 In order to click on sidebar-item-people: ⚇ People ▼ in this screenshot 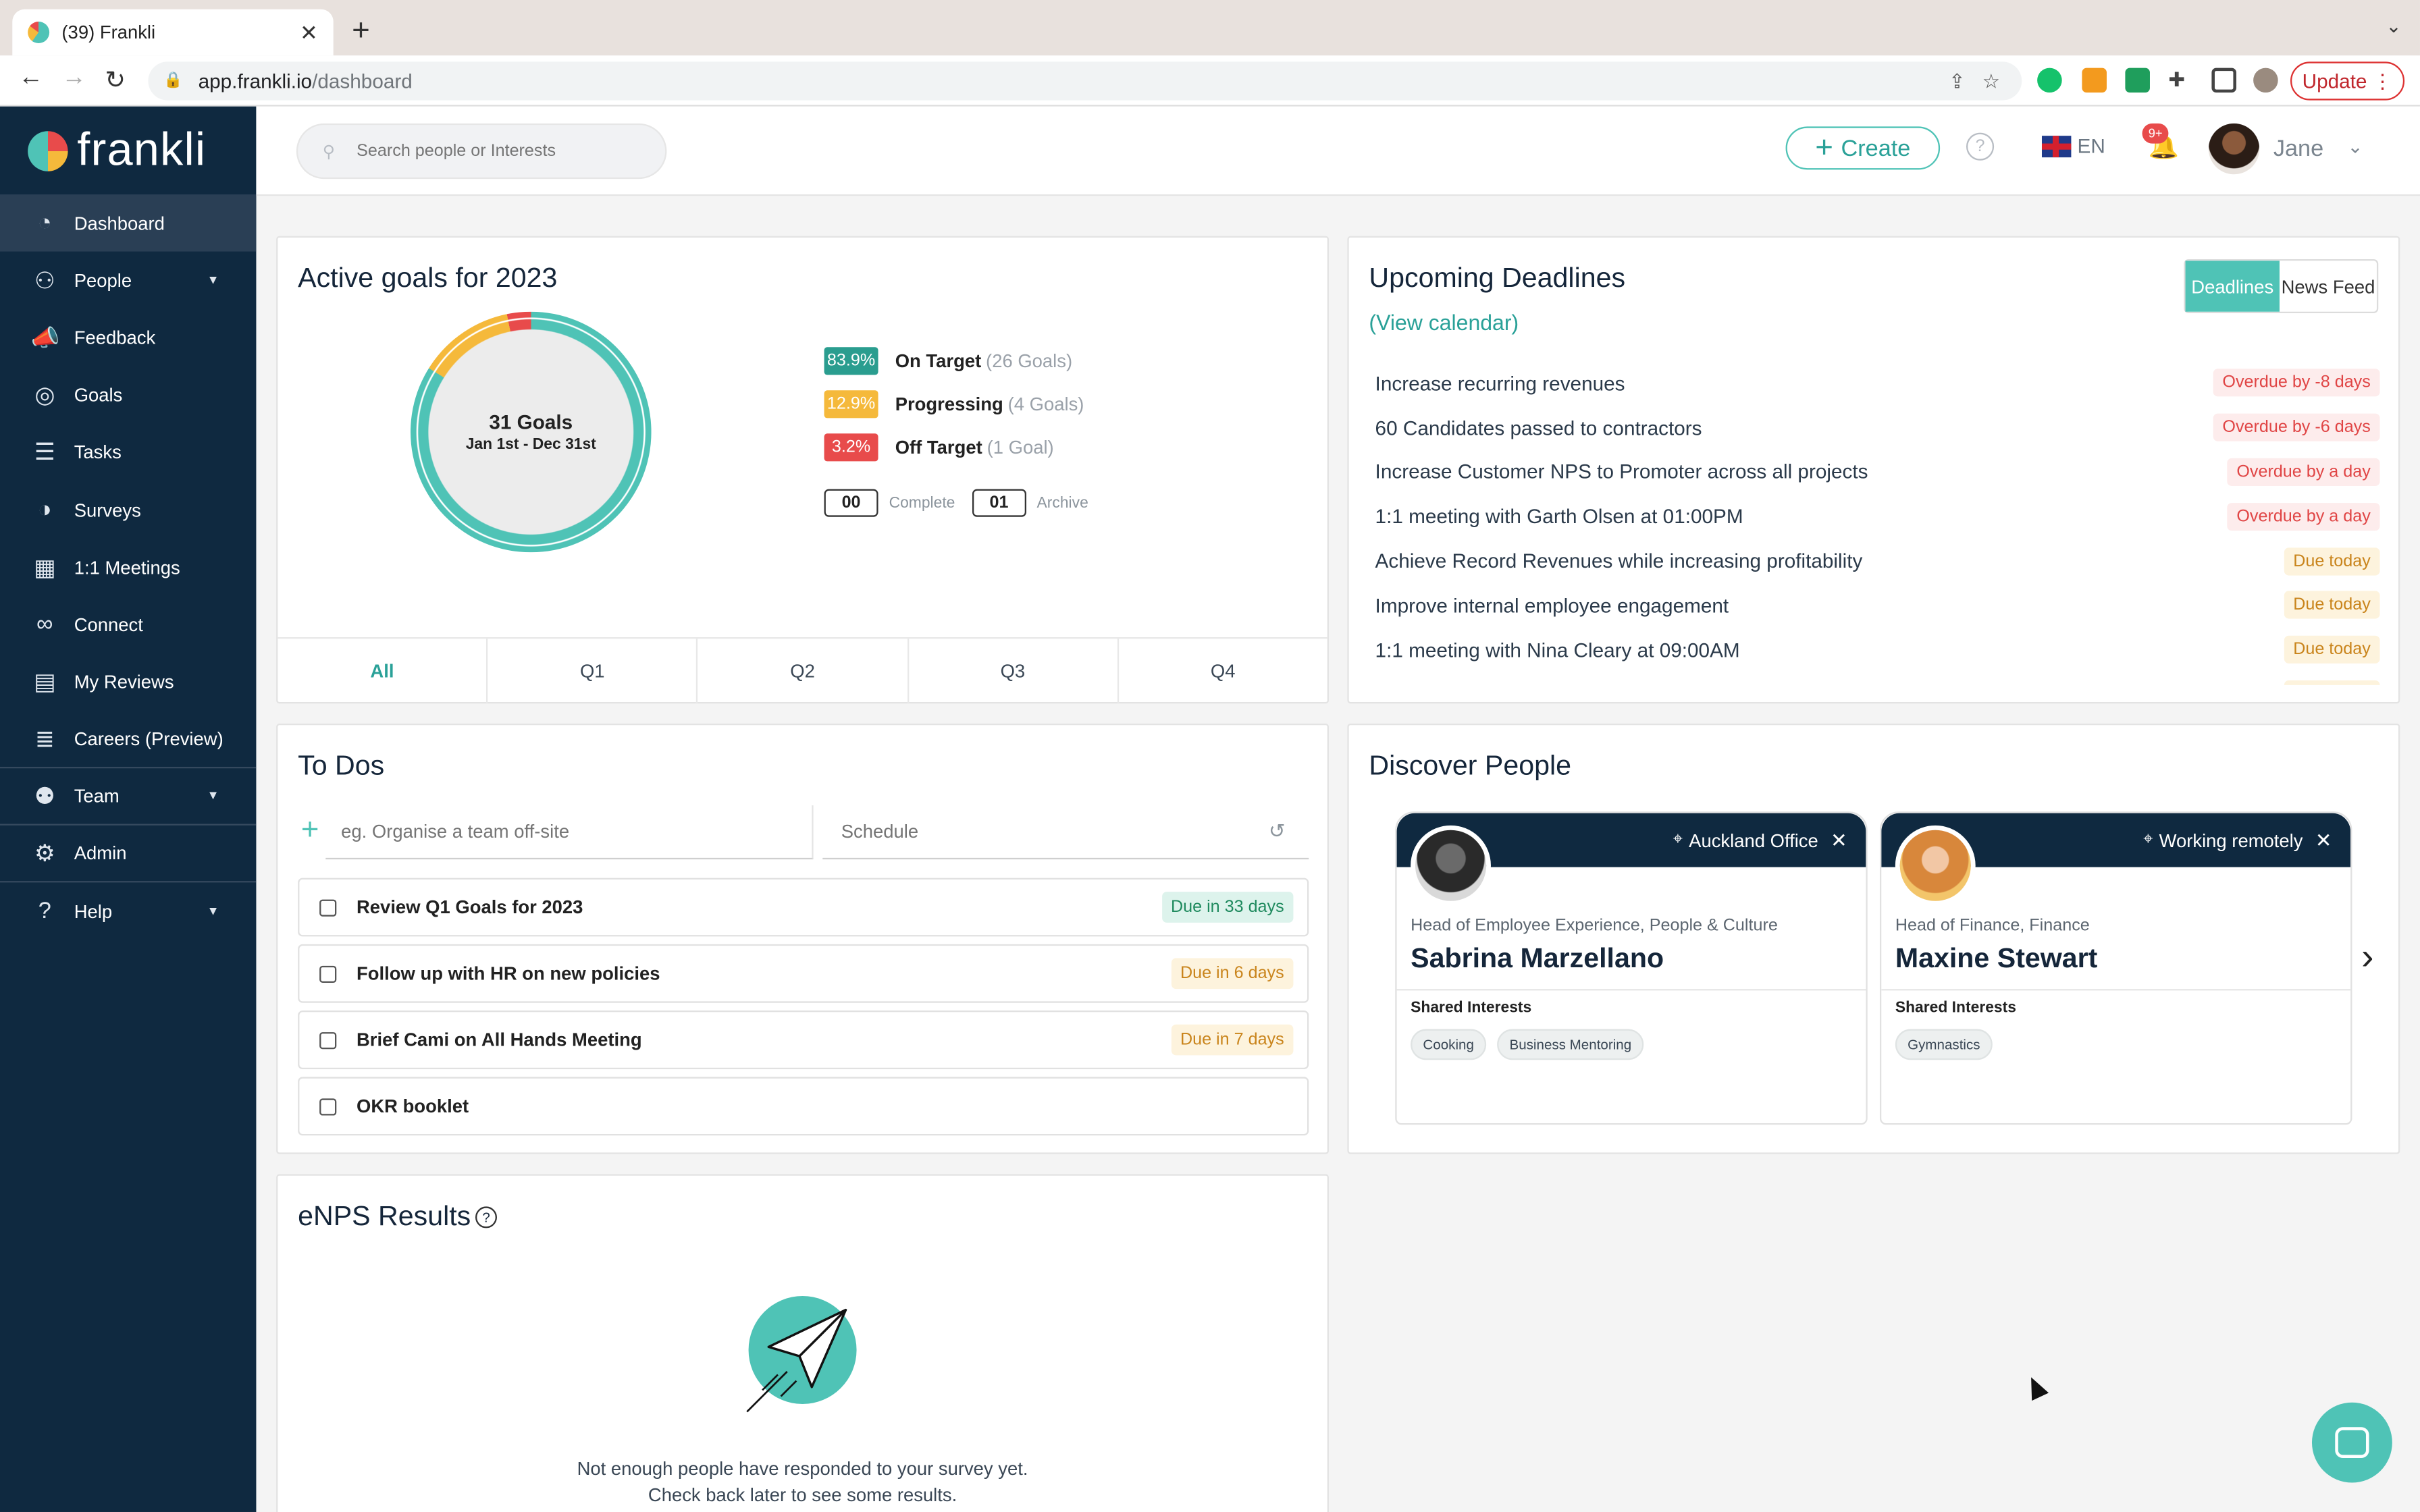, I will do `click(128, 280)`.